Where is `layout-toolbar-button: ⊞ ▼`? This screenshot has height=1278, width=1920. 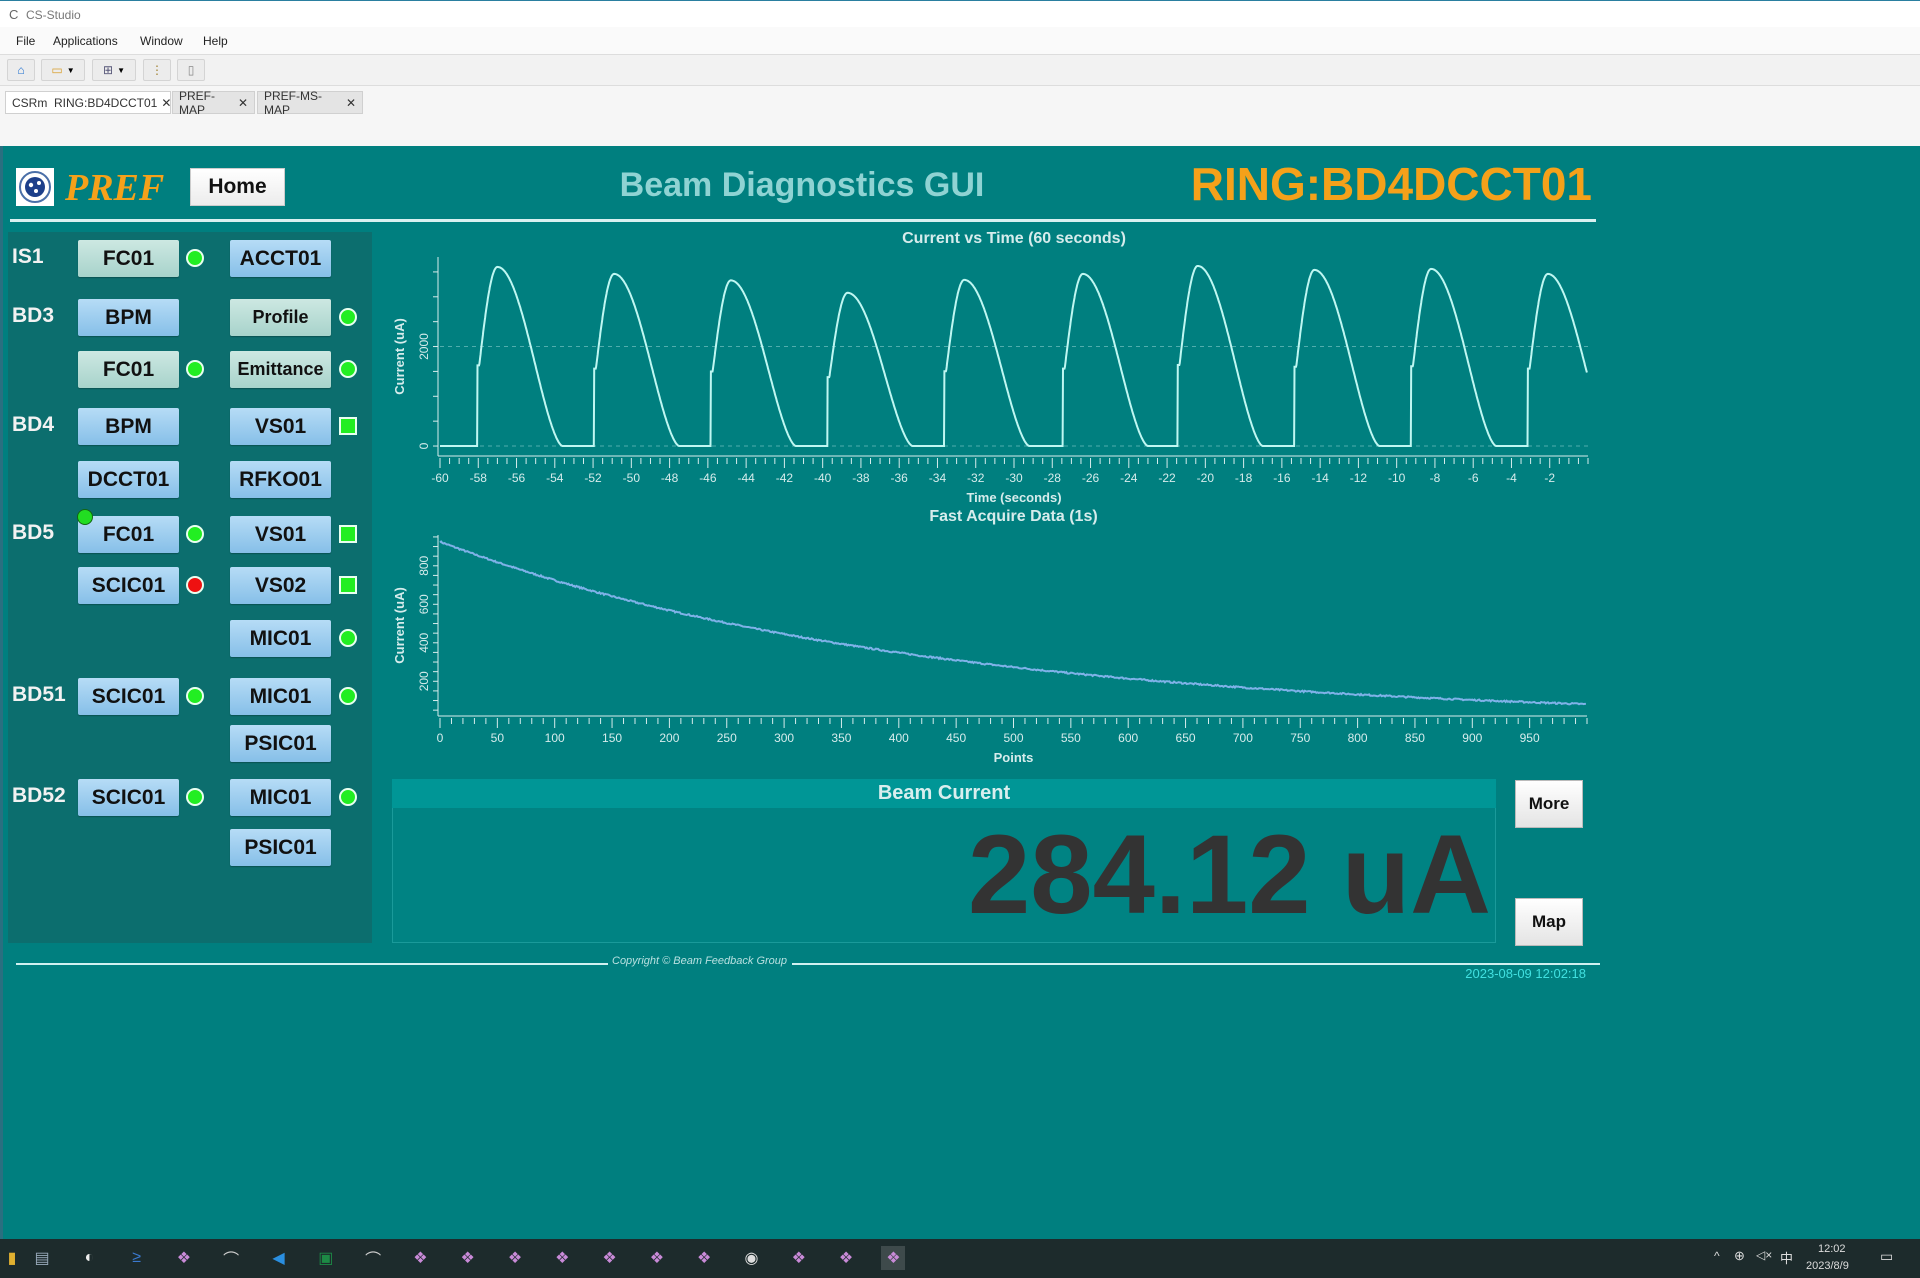
layout-toolbar-button: ⊞ ▼ is located at coordinates (114, 70).